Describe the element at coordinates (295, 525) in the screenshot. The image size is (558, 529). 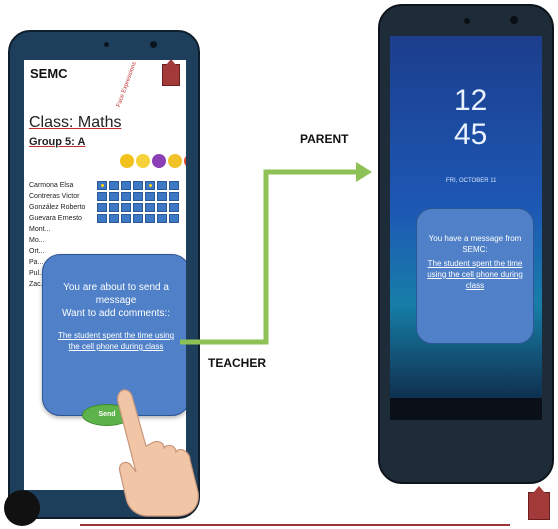
I see `footer-divider` at that location.